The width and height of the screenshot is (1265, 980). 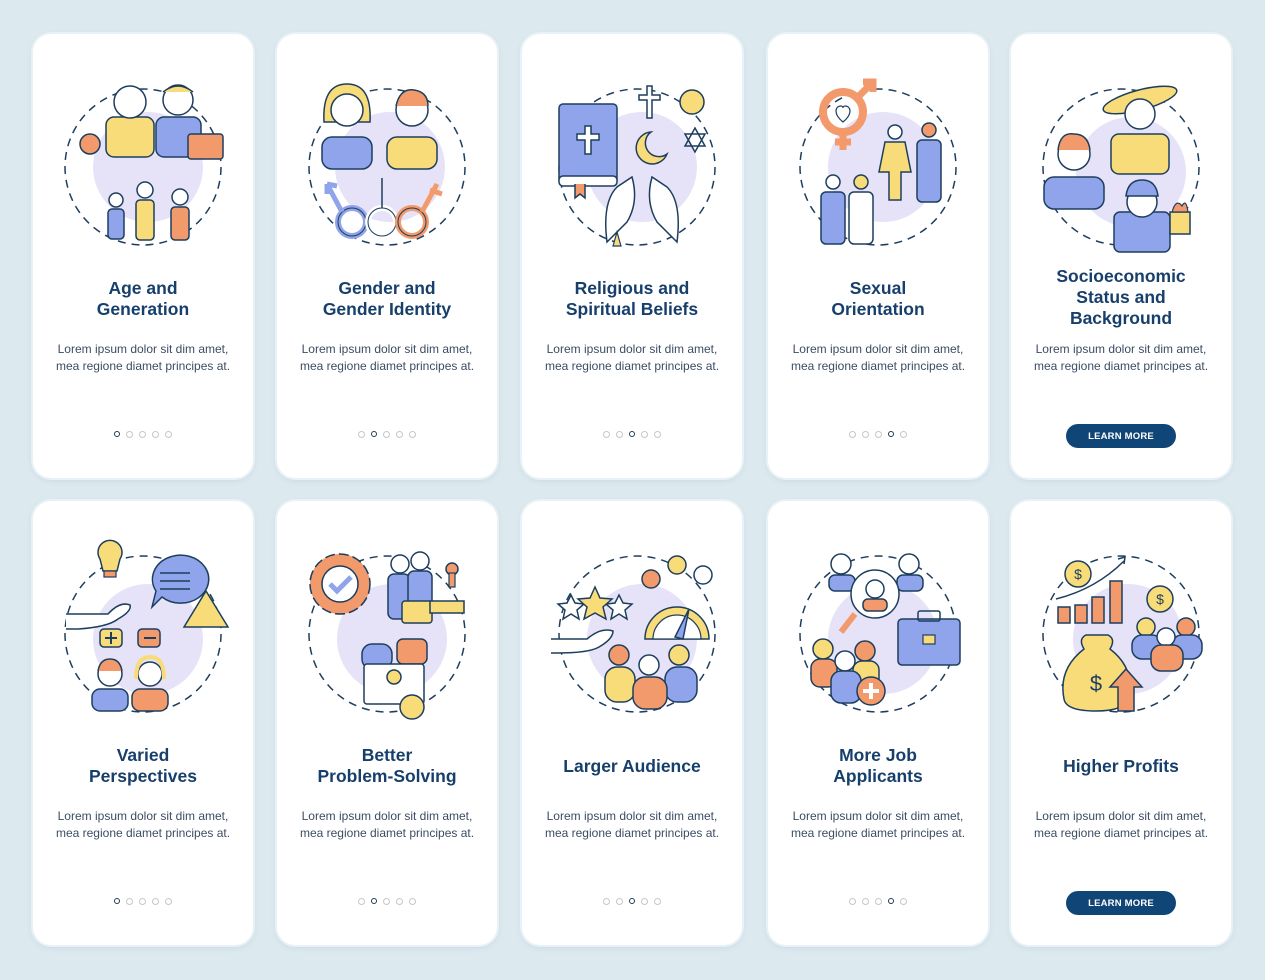 I want to click on sexual-orientation-illustration, so click(x=878, y=162).